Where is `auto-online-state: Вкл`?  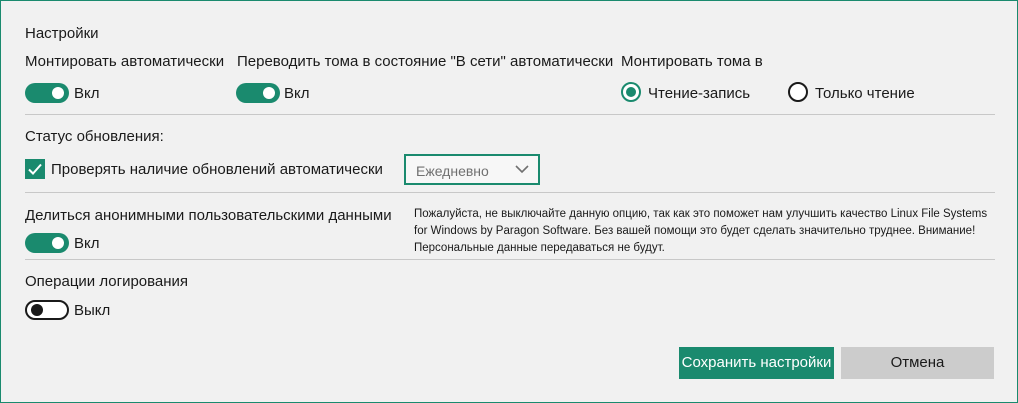
auto-online-state: Вкл is located at coordinates (297, 93).